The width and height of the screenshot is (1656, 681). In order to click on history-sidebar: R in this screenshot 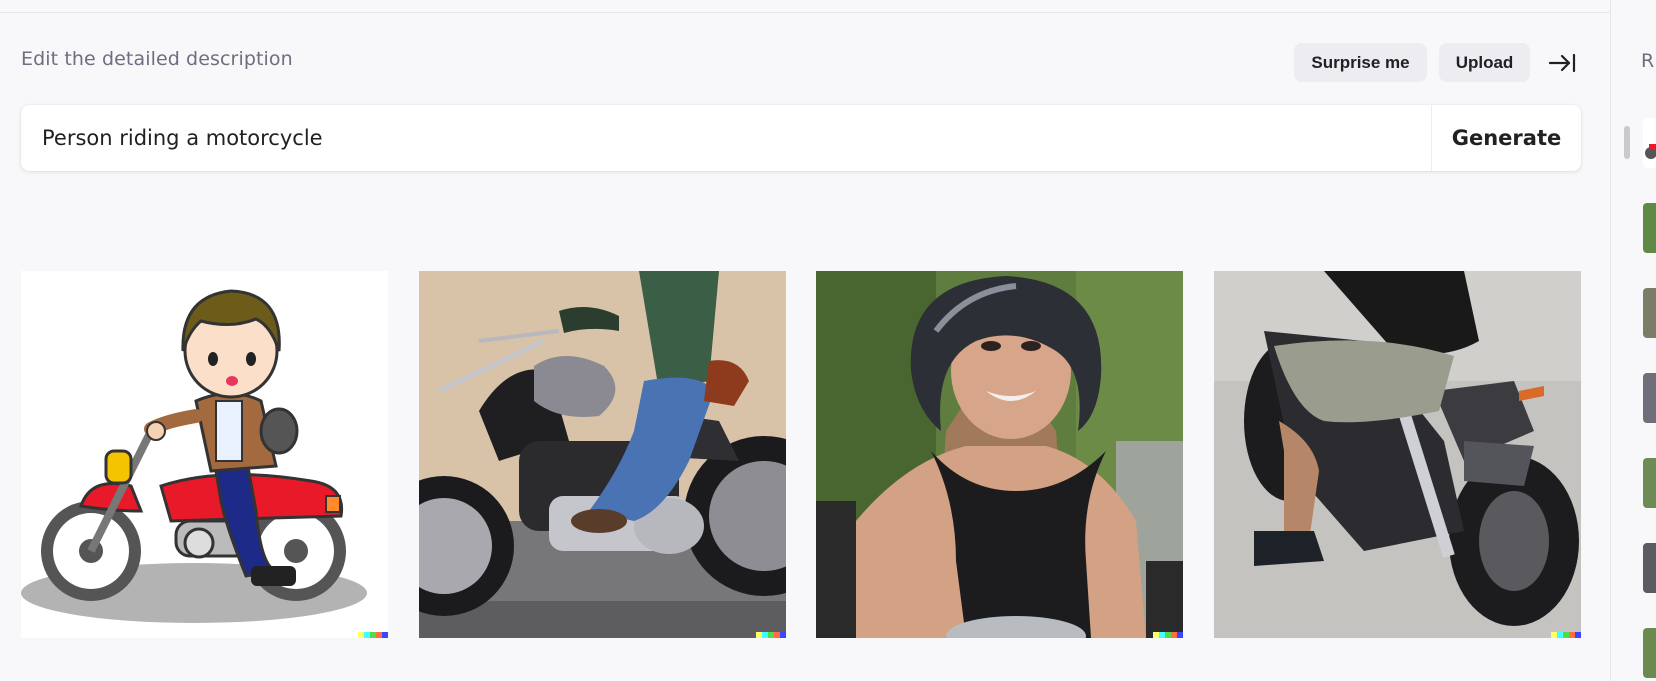, I will do `click(1633, 340)`.